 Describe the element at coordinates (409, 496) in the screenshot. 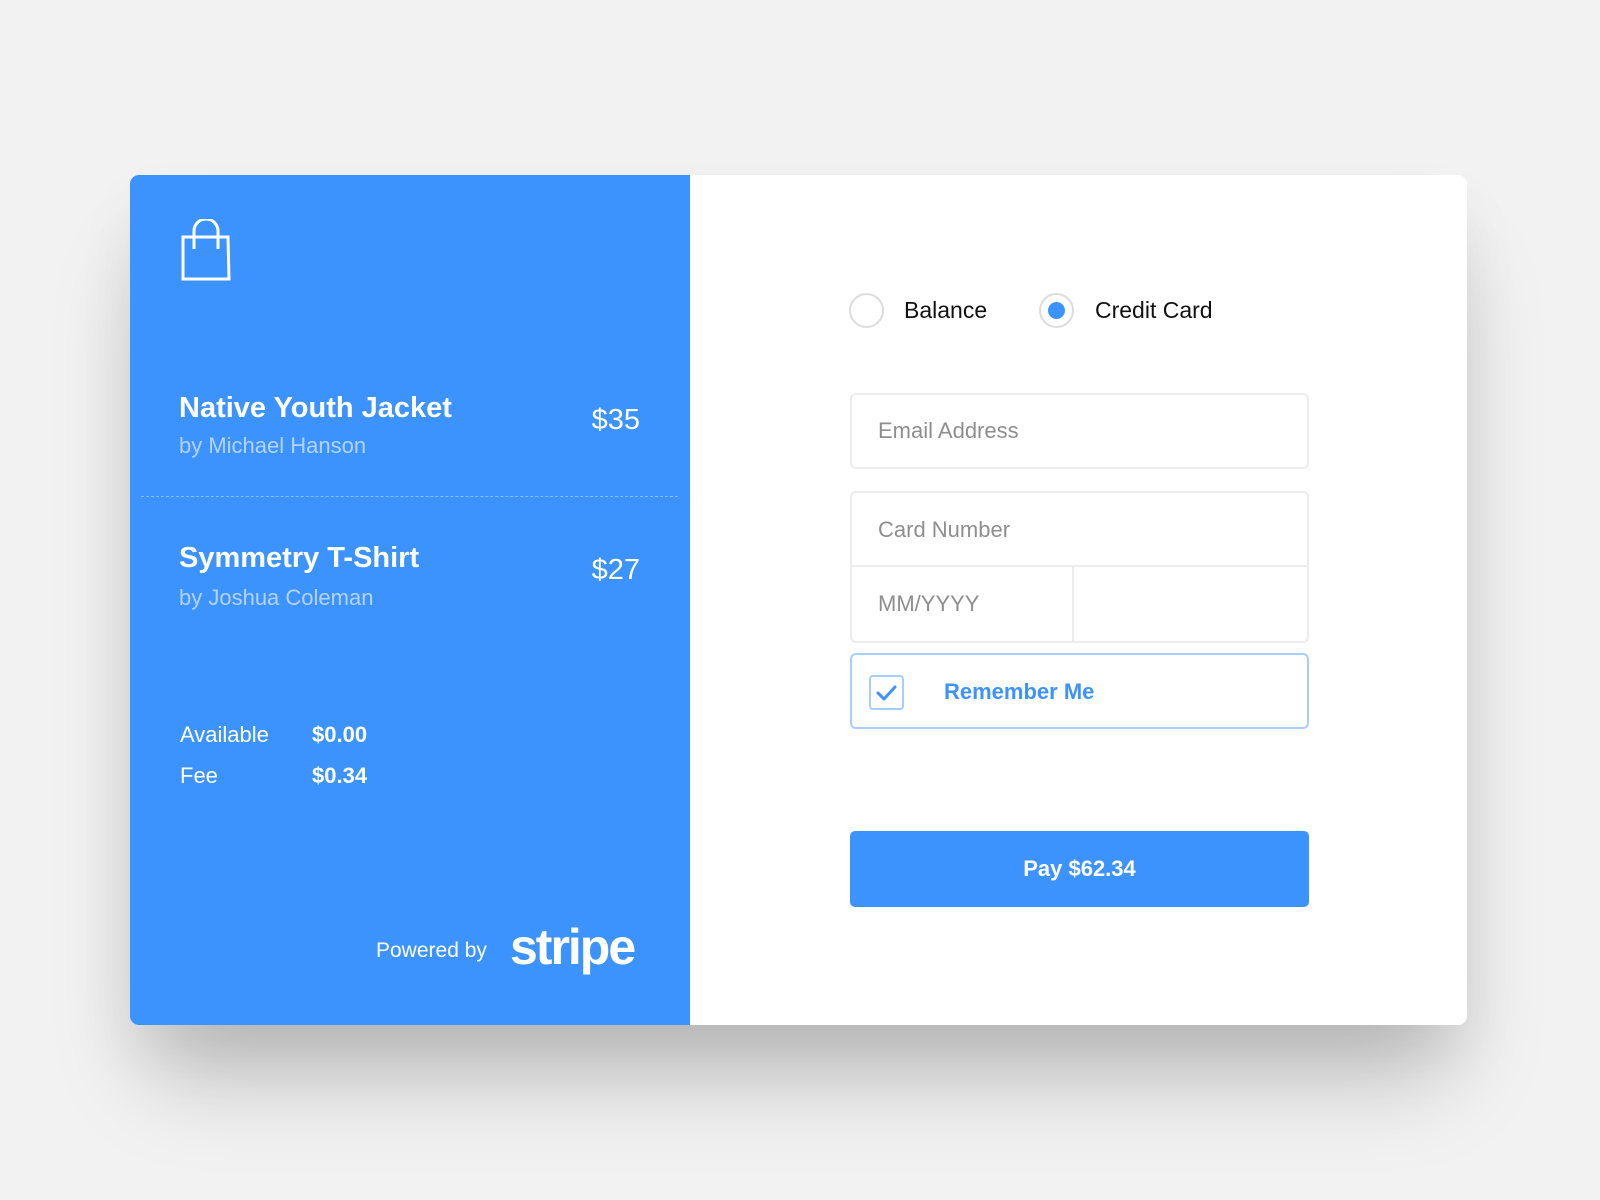

I see `item-divider` at that location.